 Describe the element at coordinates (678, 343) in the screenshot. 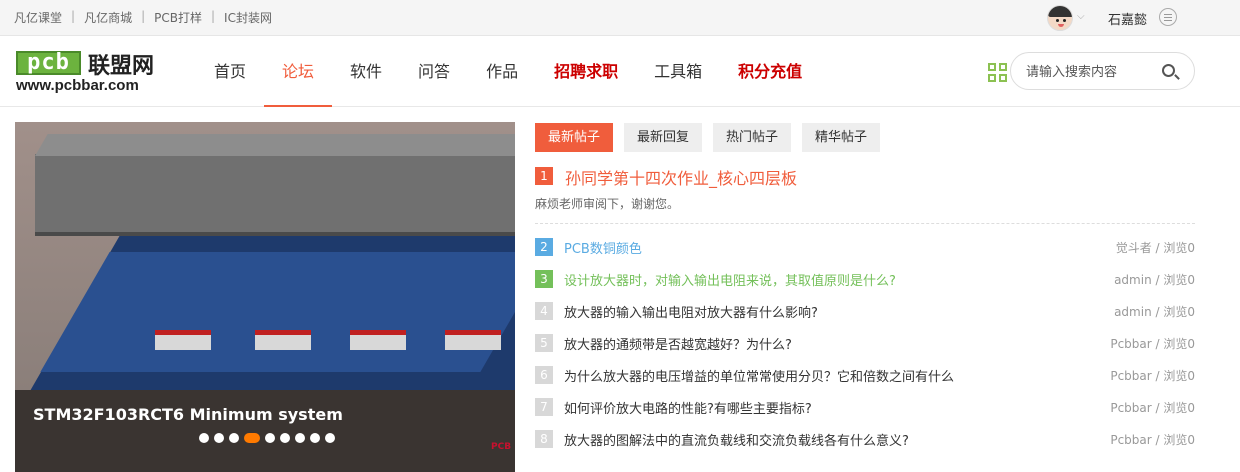

I see `post-title: 放大器的通频带是否越宽越好？为什么?` at that location.